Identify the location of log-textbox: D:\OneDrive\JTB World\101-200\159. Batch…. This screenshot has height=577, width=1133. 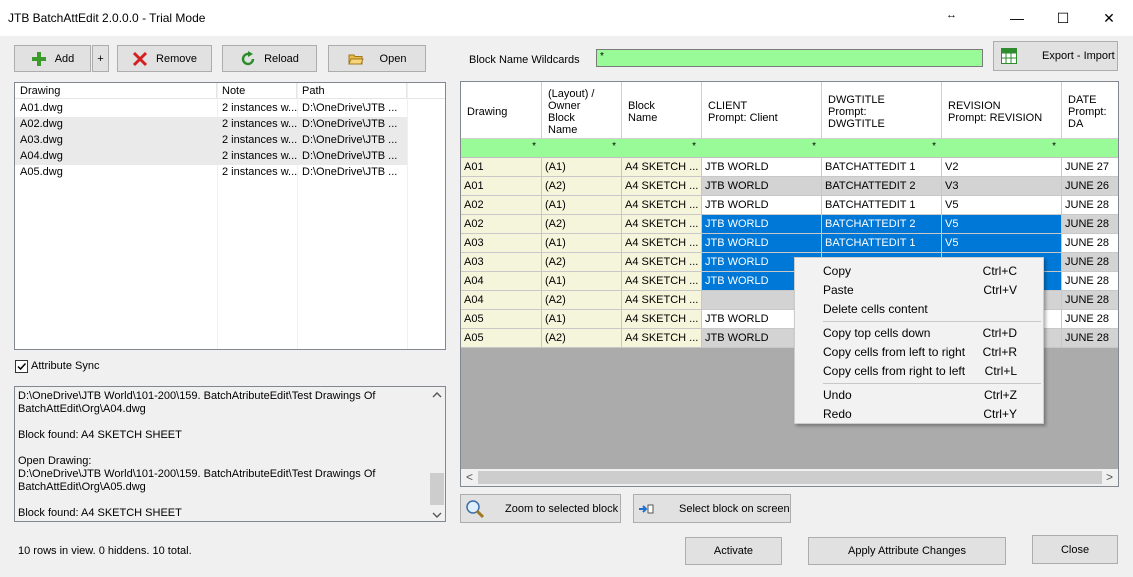
(230, 454).